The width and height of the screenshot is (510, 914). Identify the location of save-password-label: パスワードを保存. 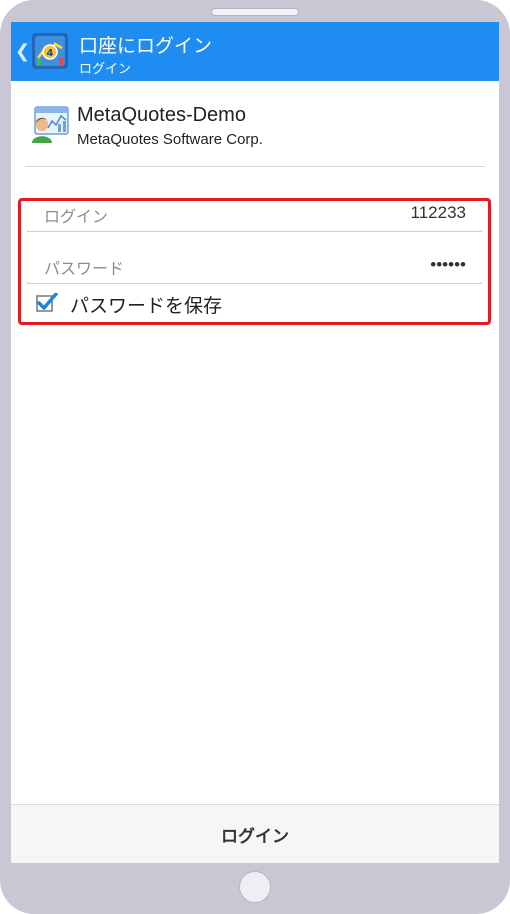
(146, 304).